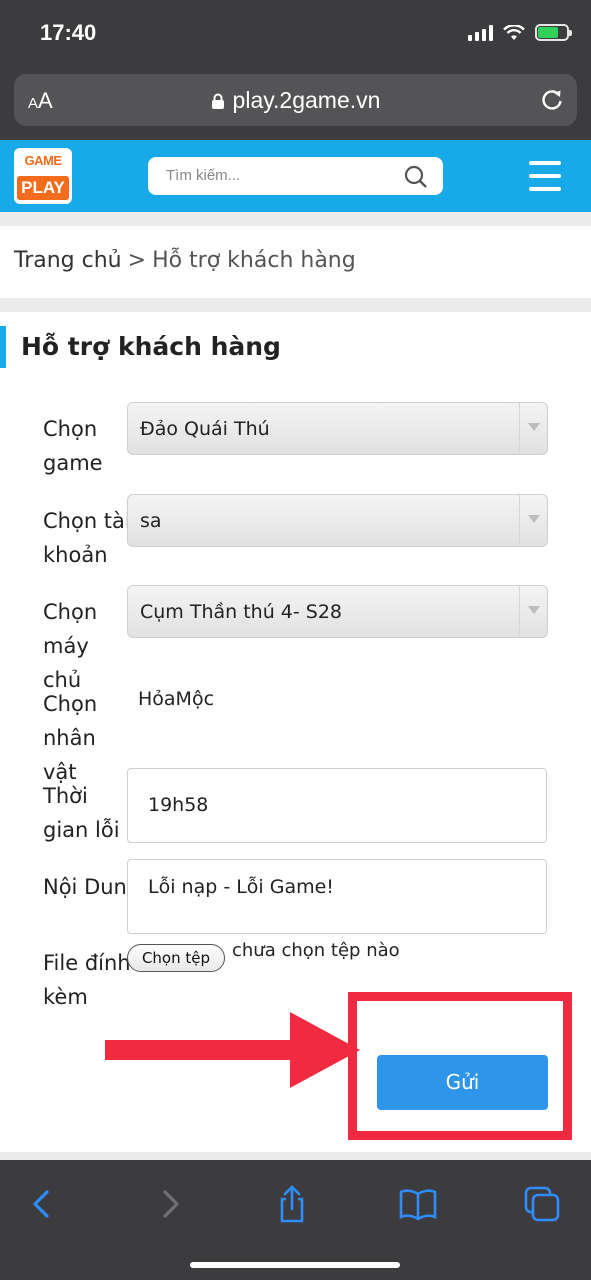  Describe the element at coordinates (337, 896) in the screenshot. I see `content-textarea: Lỗi nạp - Lỗi Game!` at that location.